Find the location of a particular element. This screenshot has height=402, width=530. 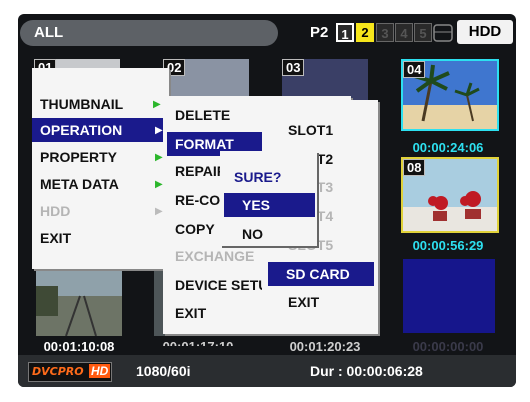

dvcpro-logo-text: DVCPRO is located at coordinates (58, 371).